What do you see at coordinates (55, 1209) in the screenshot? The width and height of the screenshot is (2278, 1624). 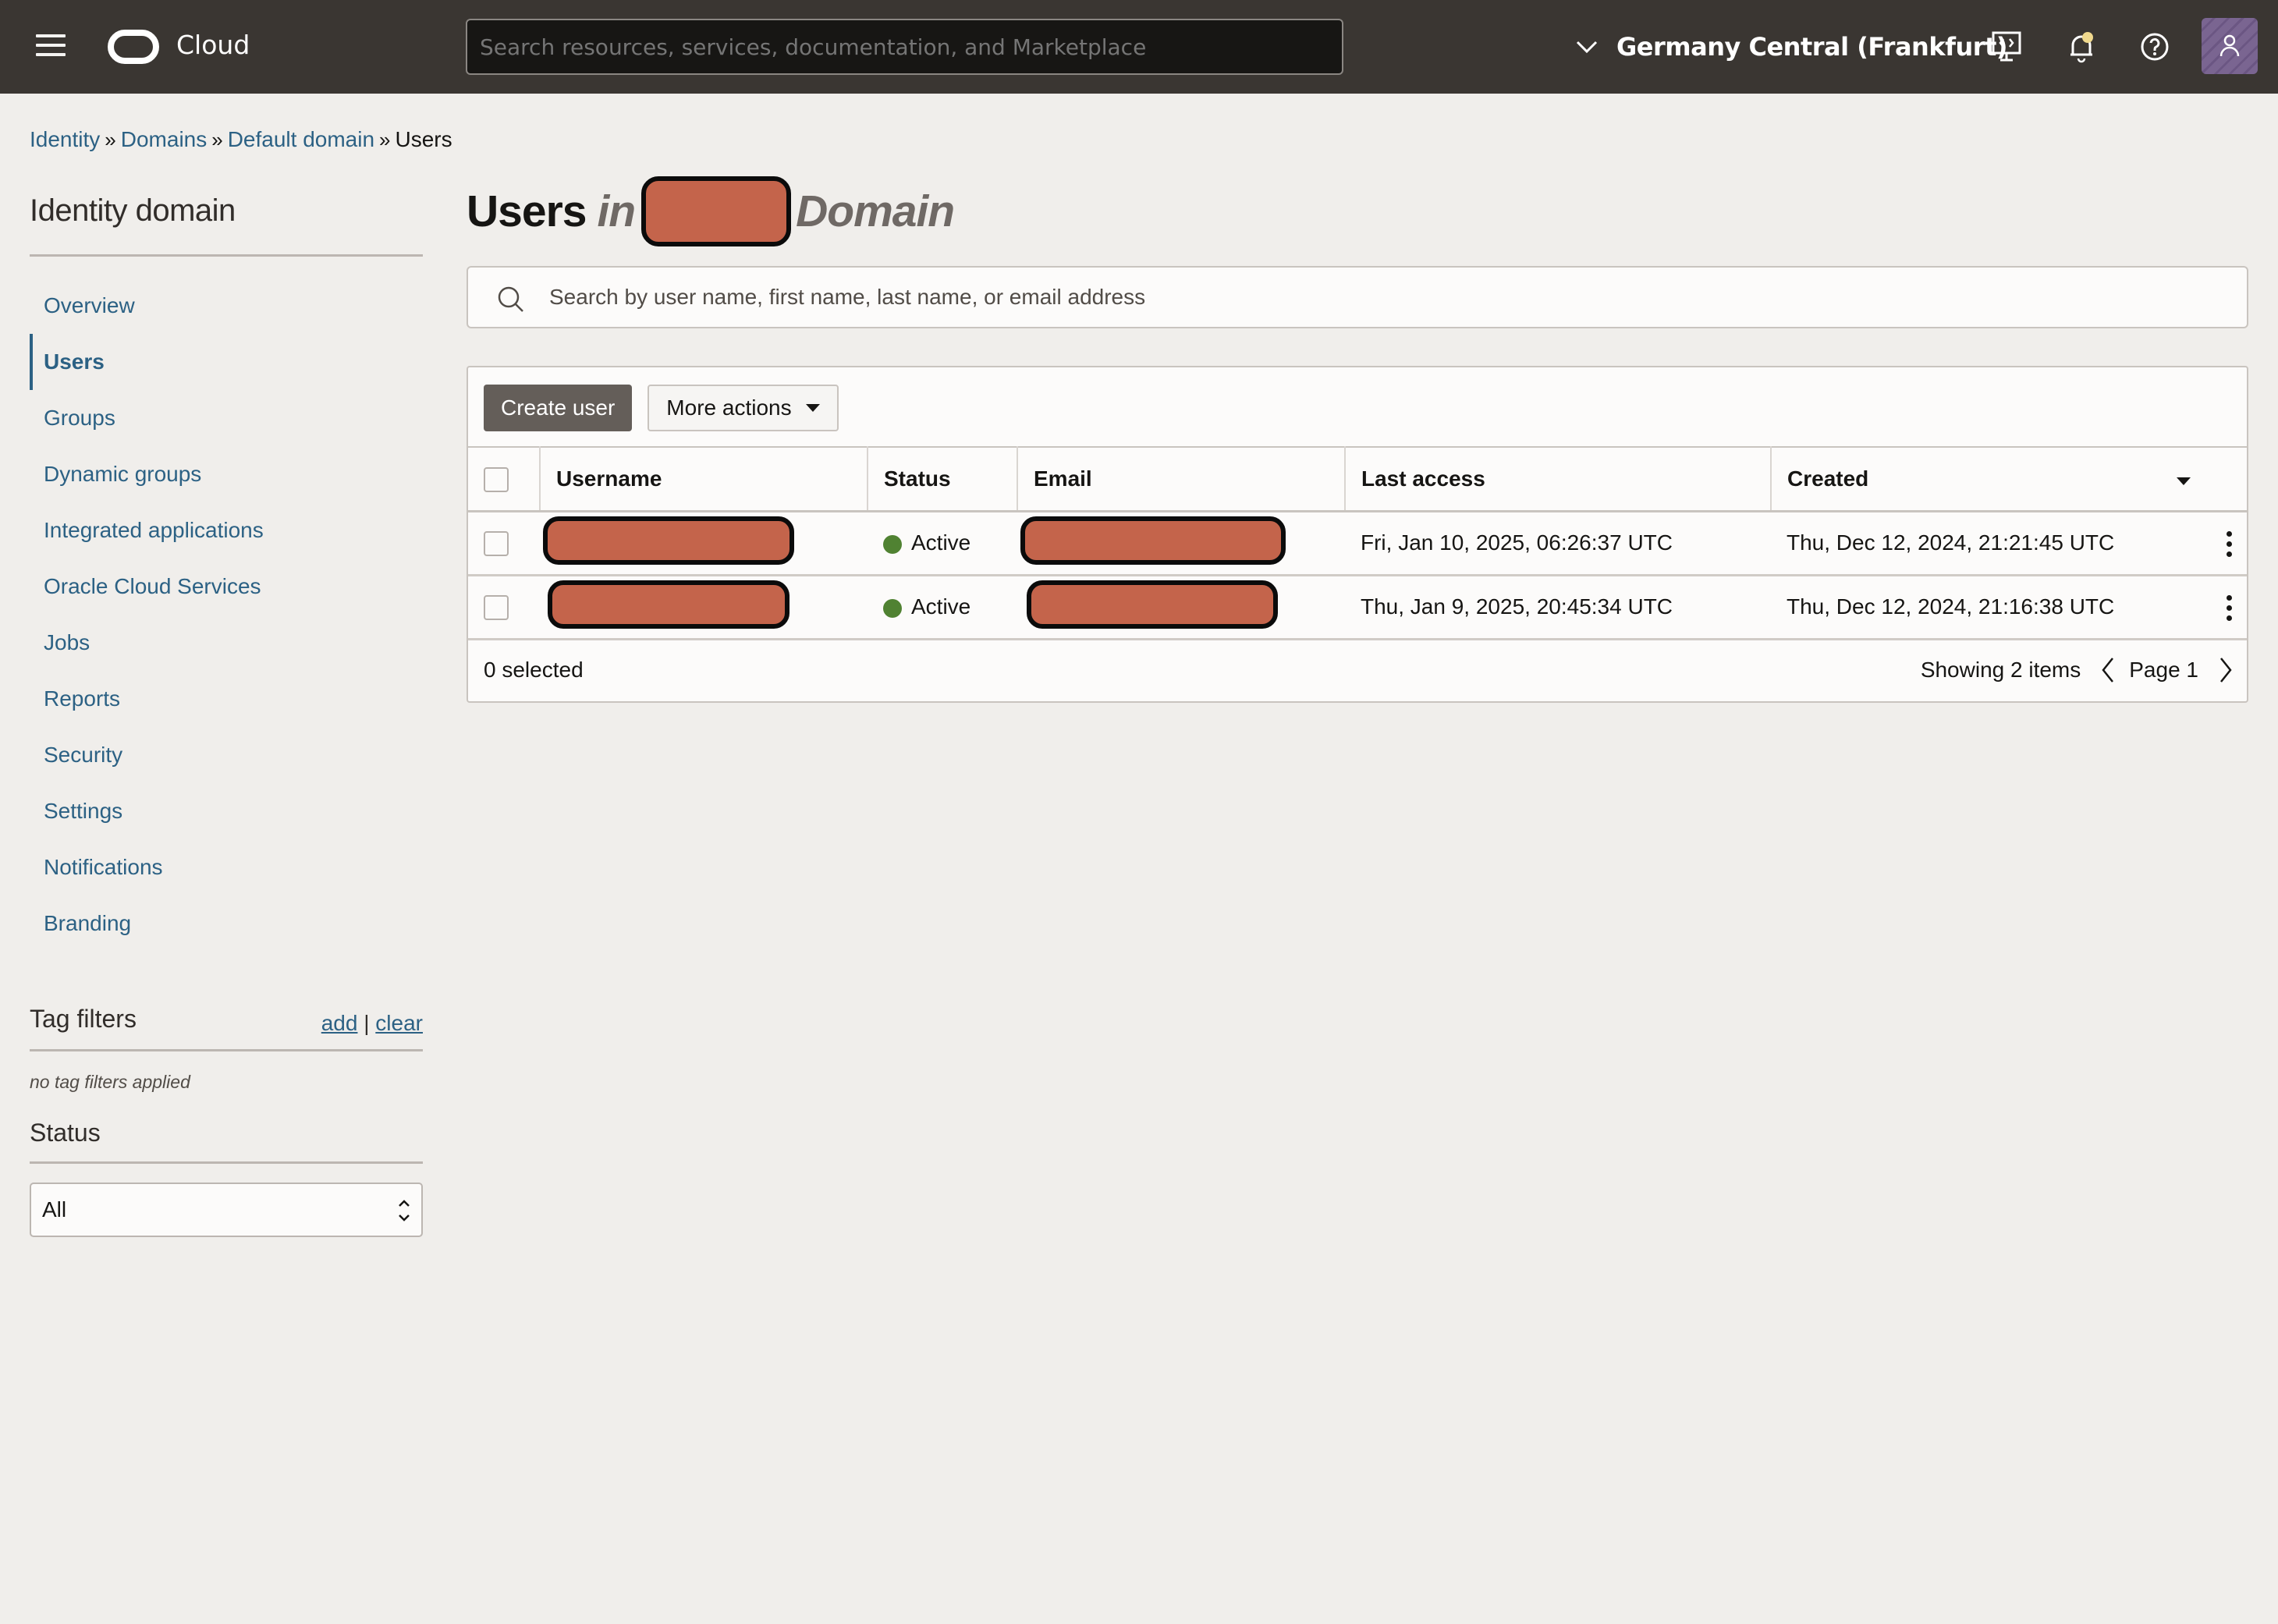 I see `status-filter-value: All` at bounding box center [55, 1209].